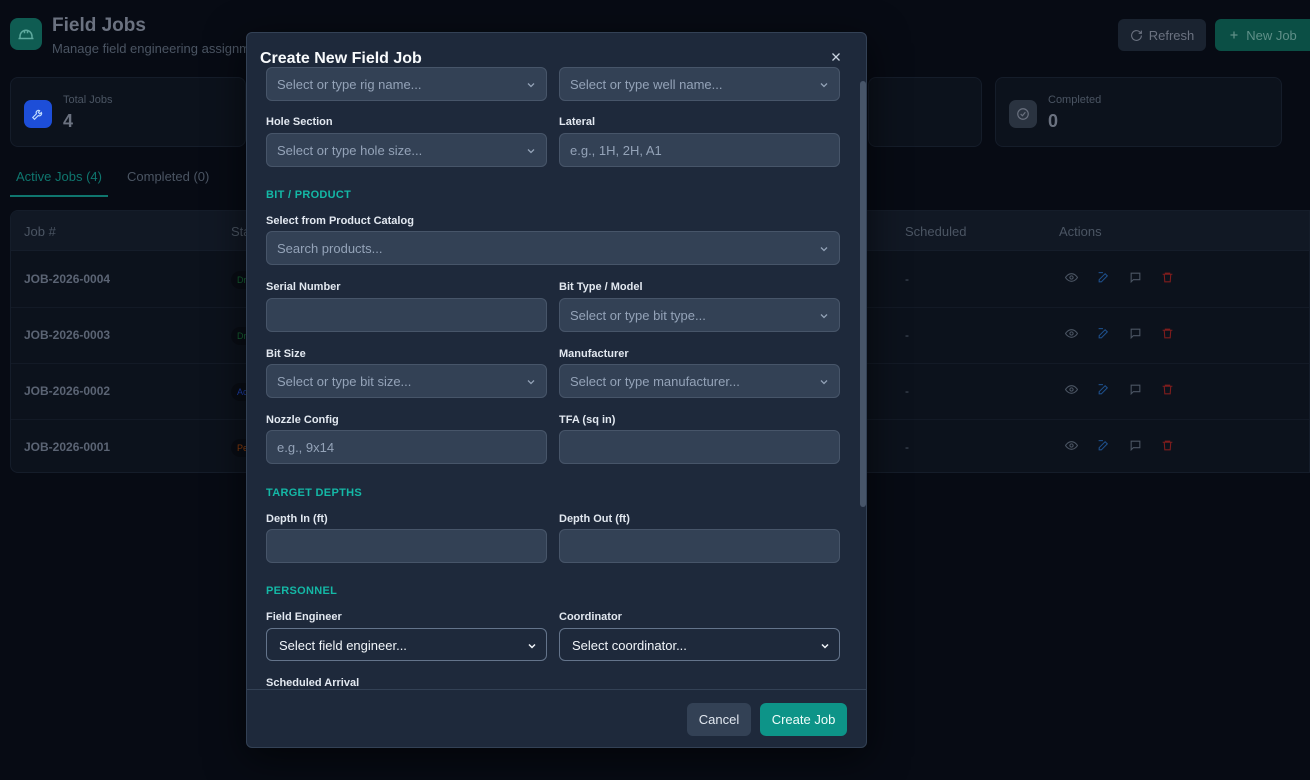  What do you see at coordinates (1080, 231) in the screenshot?
I see `th-actions: Actions` at bounding box center [1080, 231].